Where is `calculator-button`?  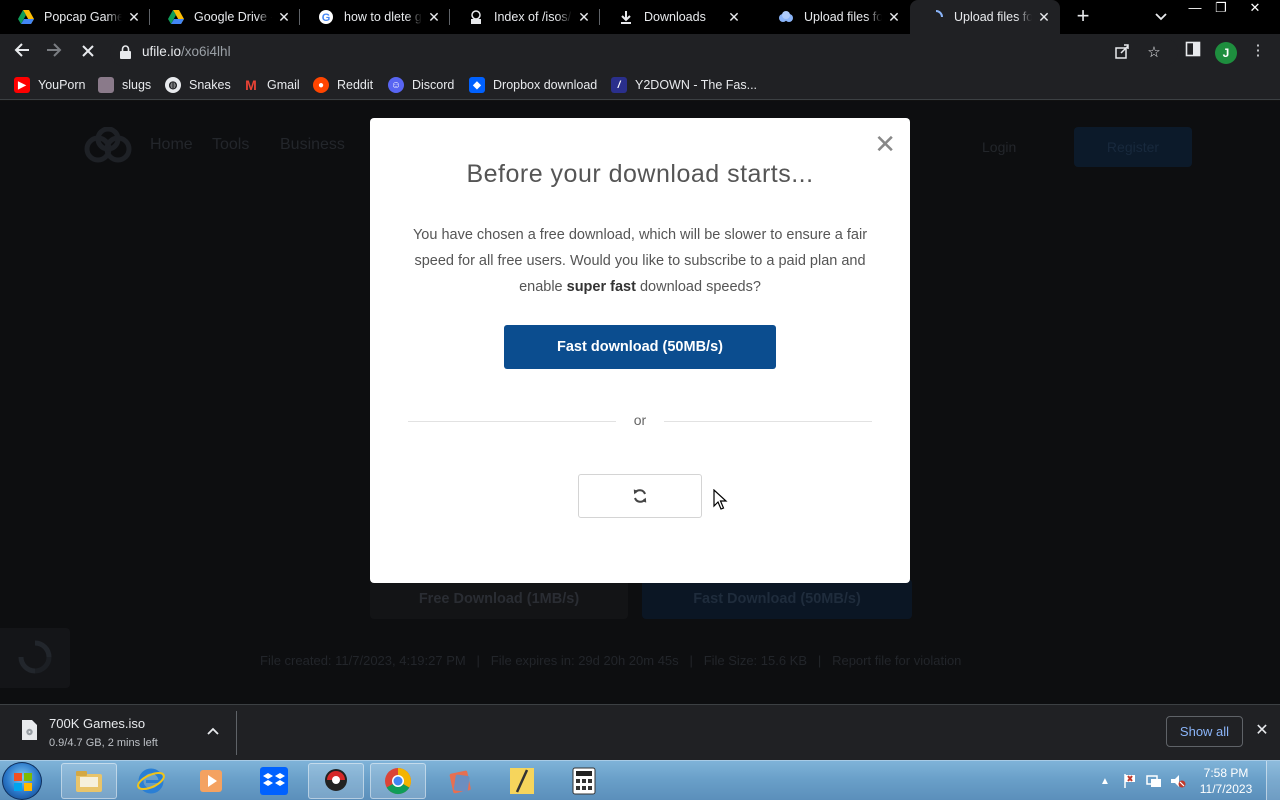 calculator-button is located at coordinates (584, 781).